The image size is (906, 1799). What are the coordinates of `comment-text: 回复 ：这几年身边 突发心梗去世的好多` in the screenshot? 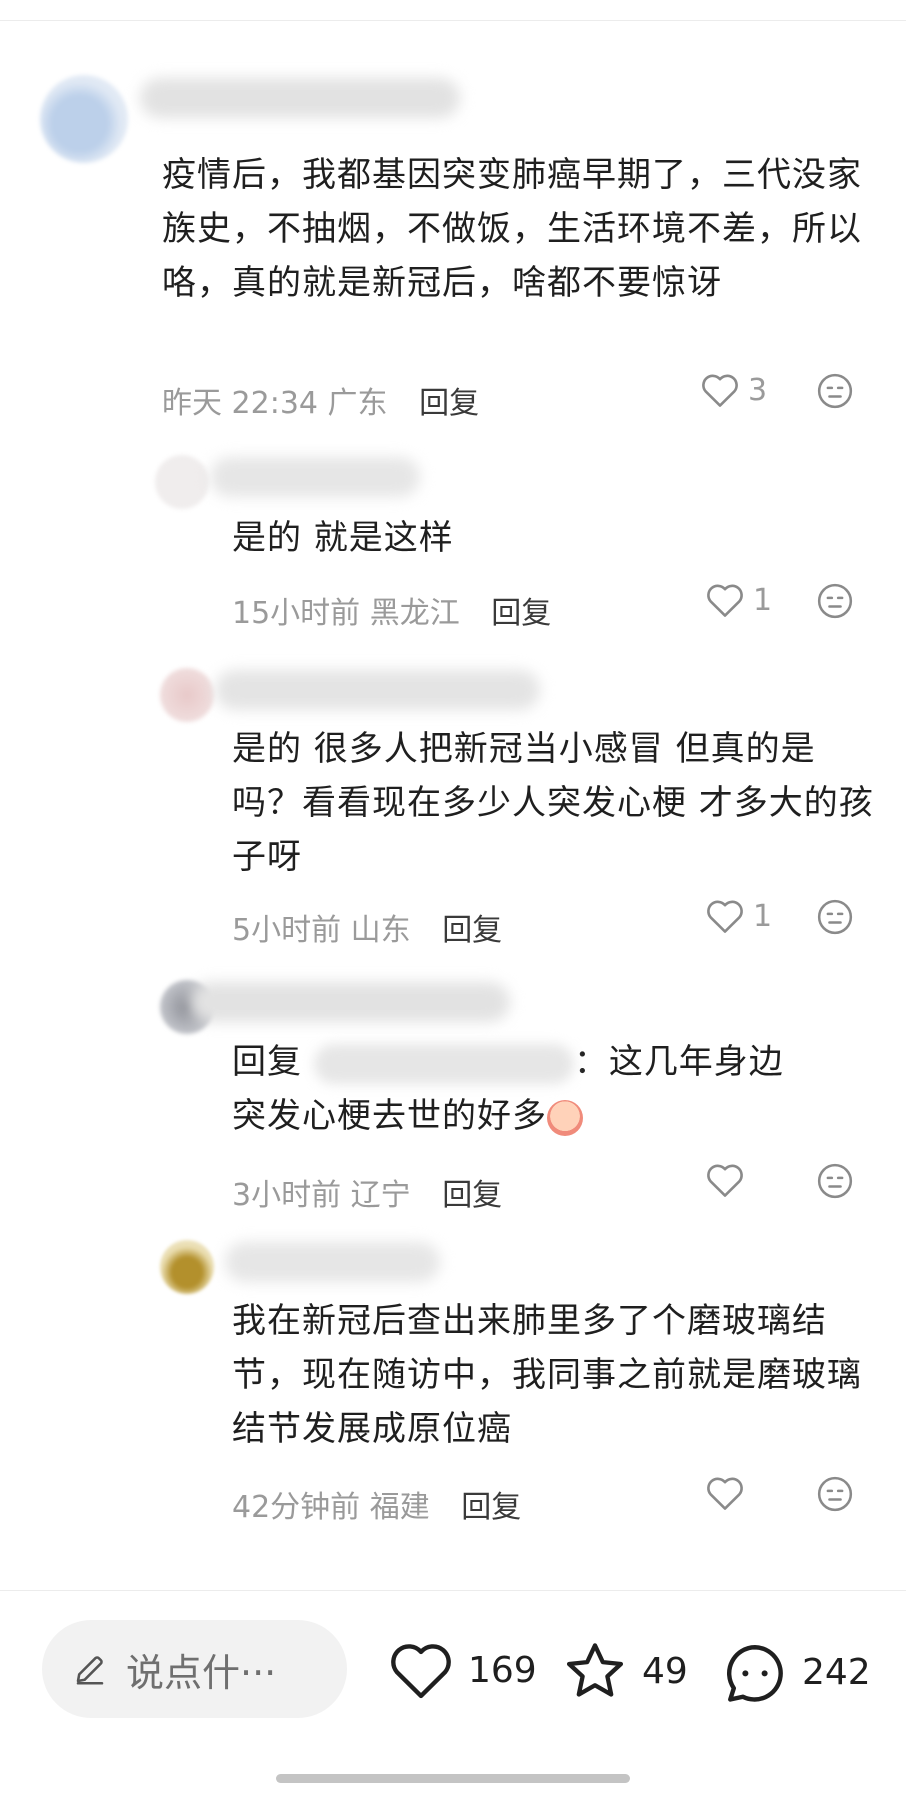 It's located at (558, 1089).